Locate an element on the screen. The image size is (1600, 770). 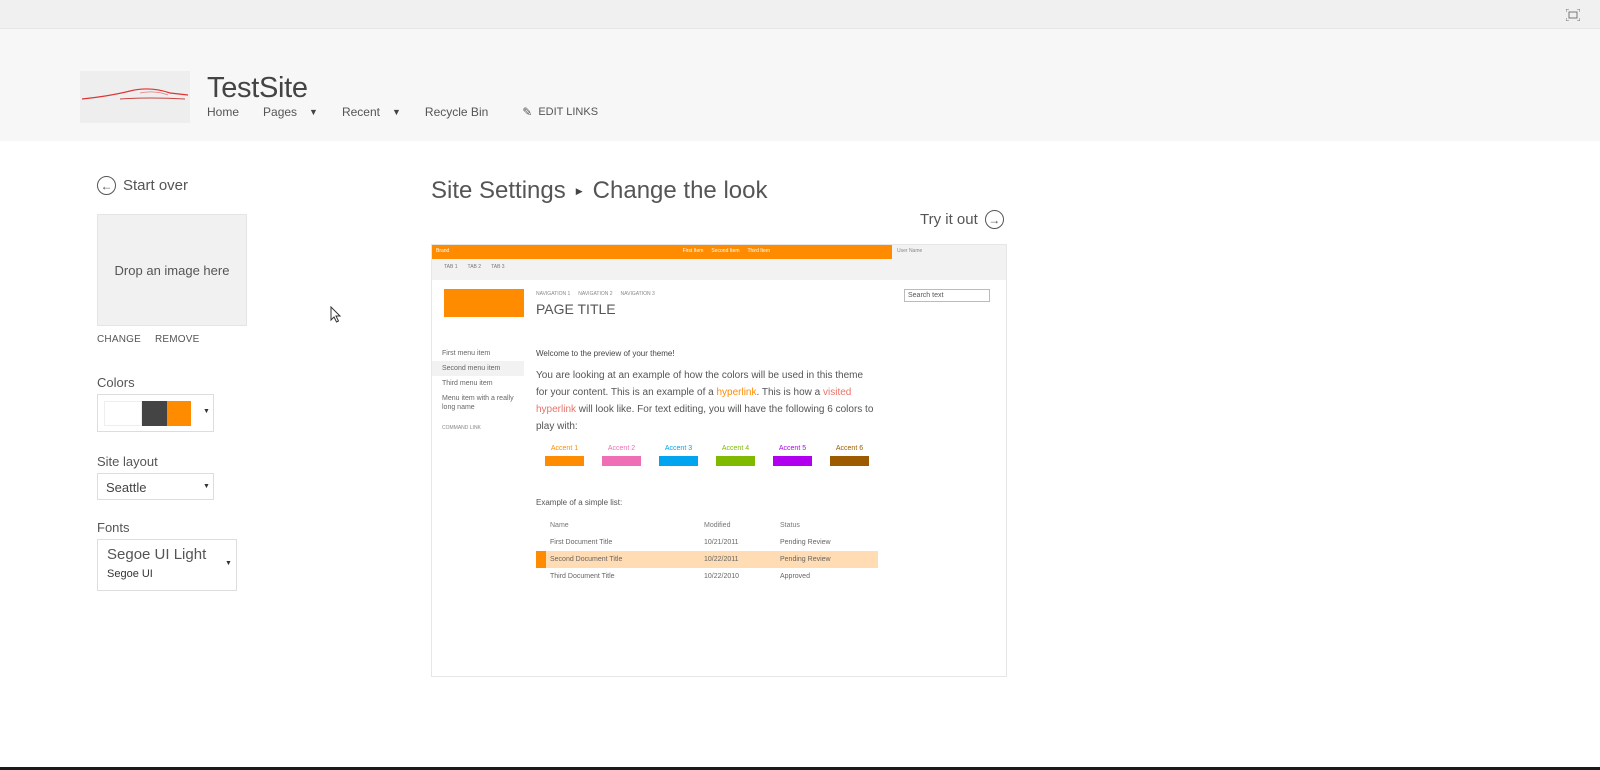
try-it-out-label: Try it out is located at coordinates (949, 219).